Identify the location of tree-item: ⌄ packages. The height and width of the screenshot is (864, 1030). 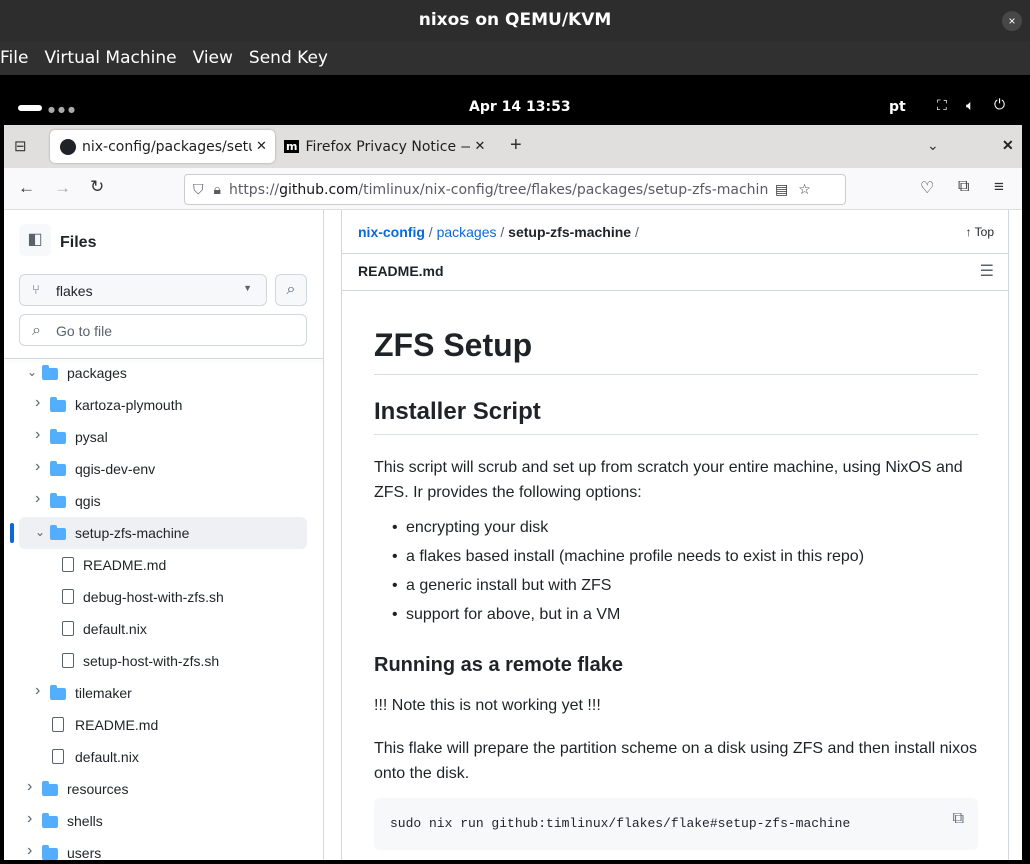
(164, 373).